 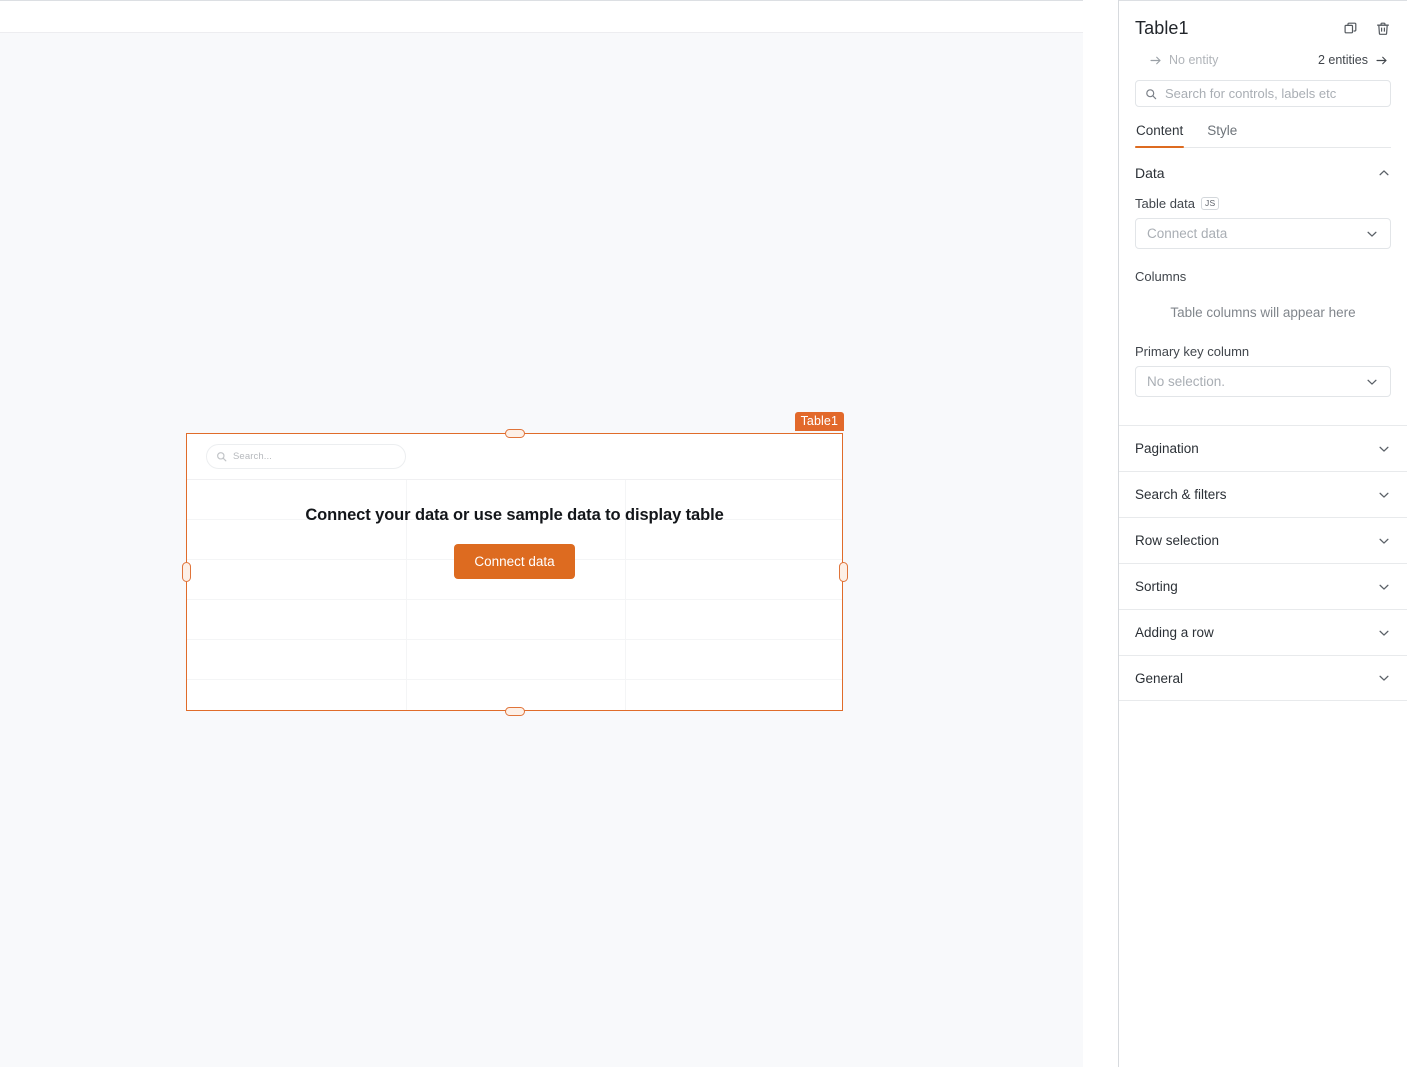 What do you see at coordinates (1167, 448) in the screenshot?
I see `section-label: Pagination` at bounding box center [1167, 448].